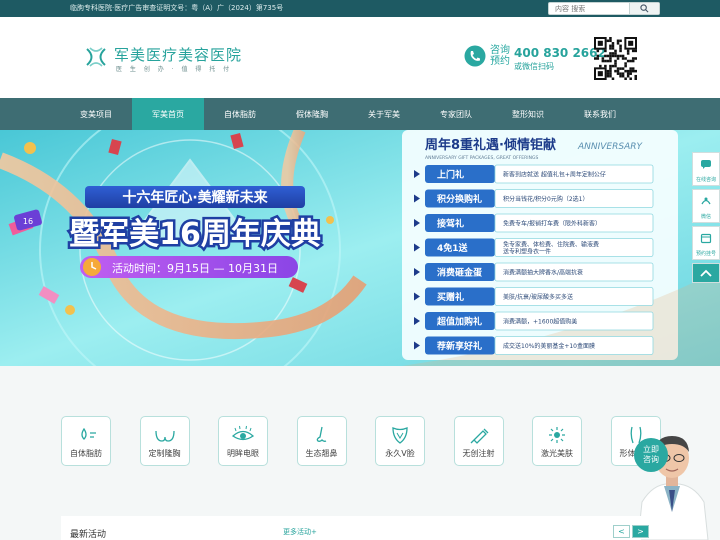 The width and height of the screenshot is (720, 540). I want to click on nav-item: 假体隆胸, so click(312, 114).